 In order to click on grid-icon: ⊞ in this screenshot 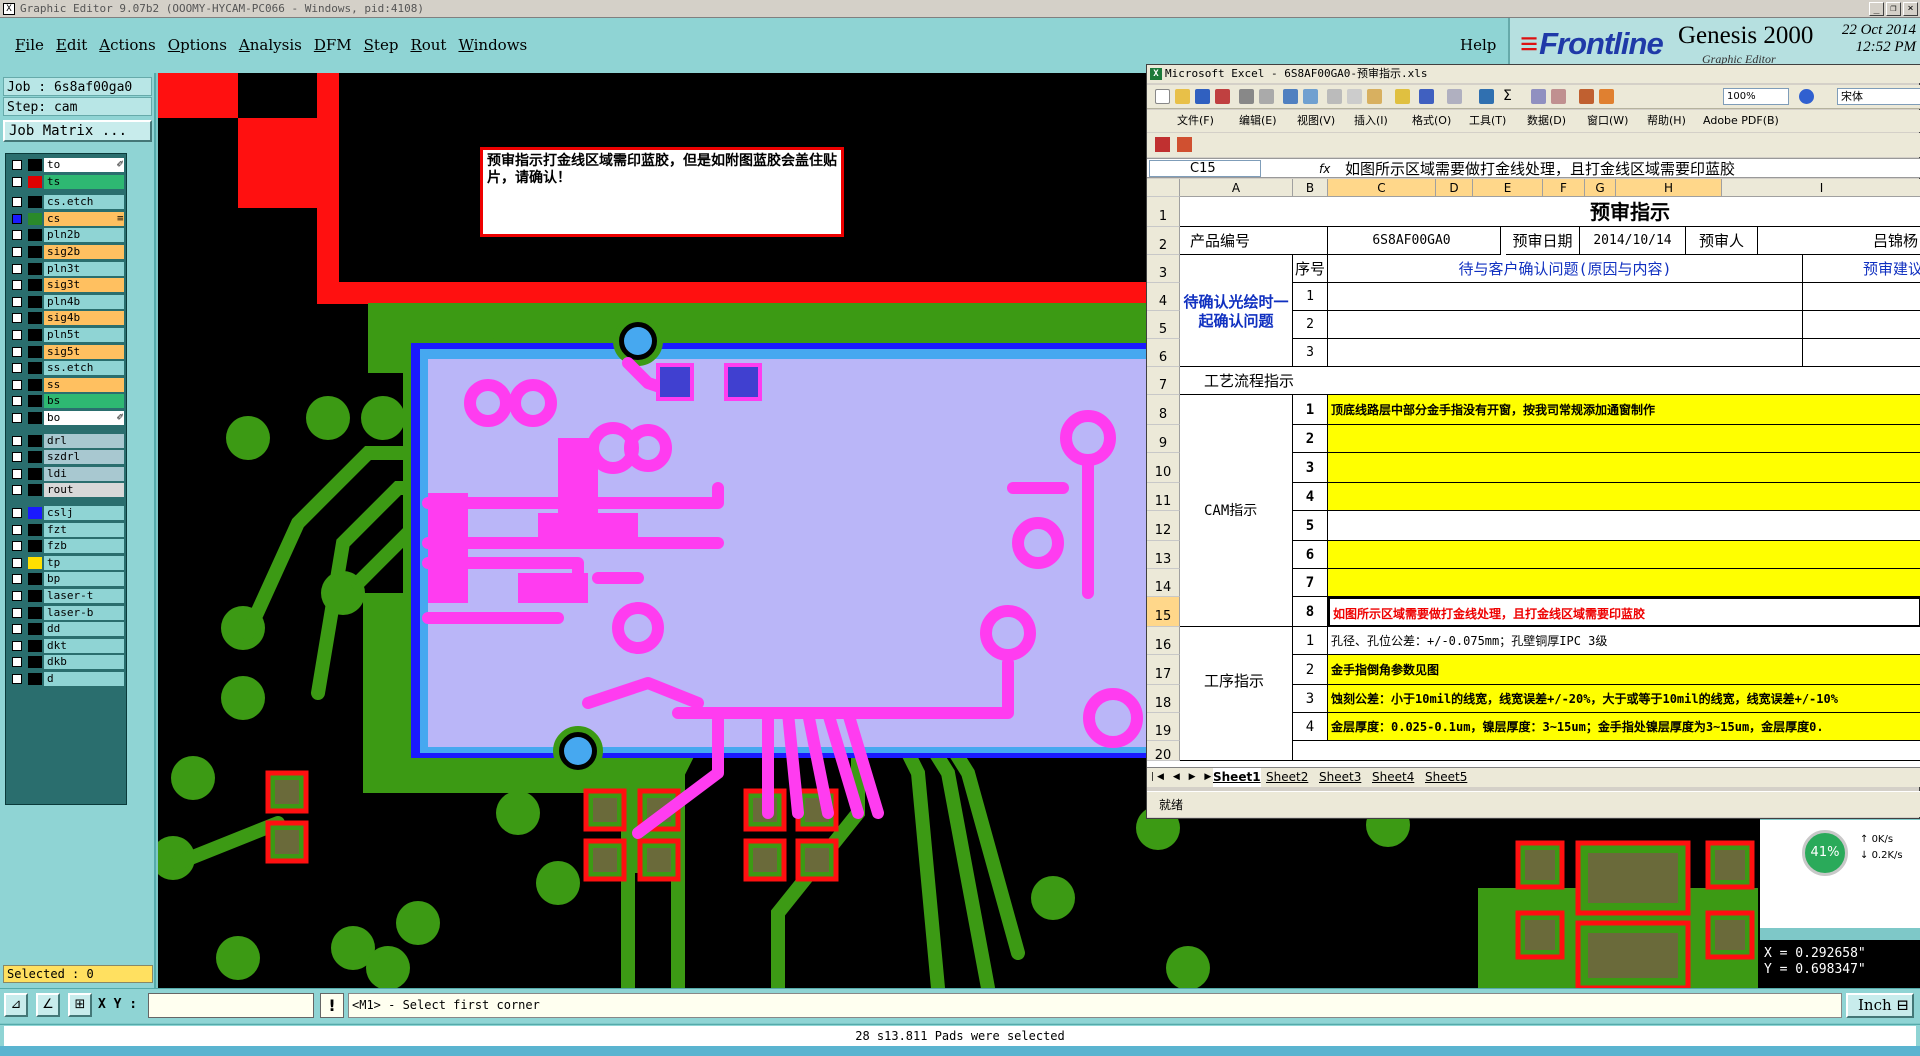, I will do `click(80, 1005)`.